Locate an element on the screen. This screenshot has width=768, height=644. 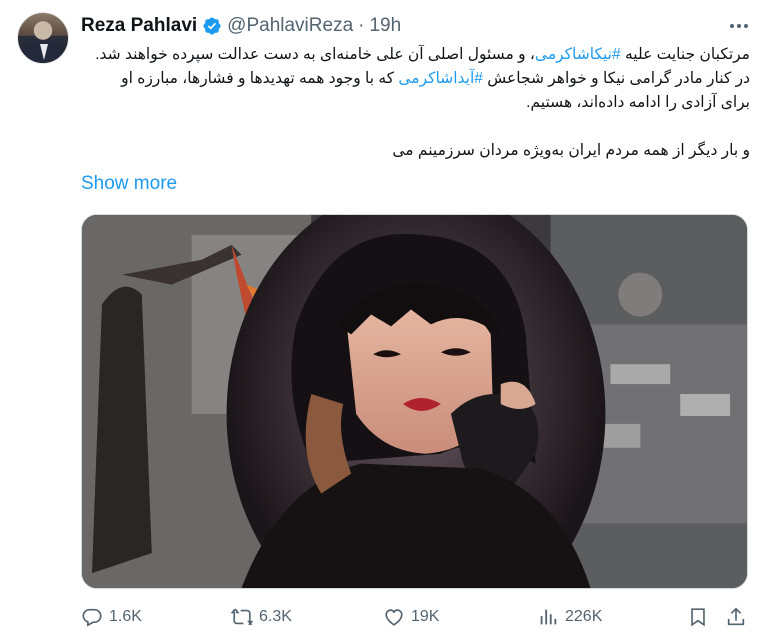
share-button is located at coordinates (736, 617).